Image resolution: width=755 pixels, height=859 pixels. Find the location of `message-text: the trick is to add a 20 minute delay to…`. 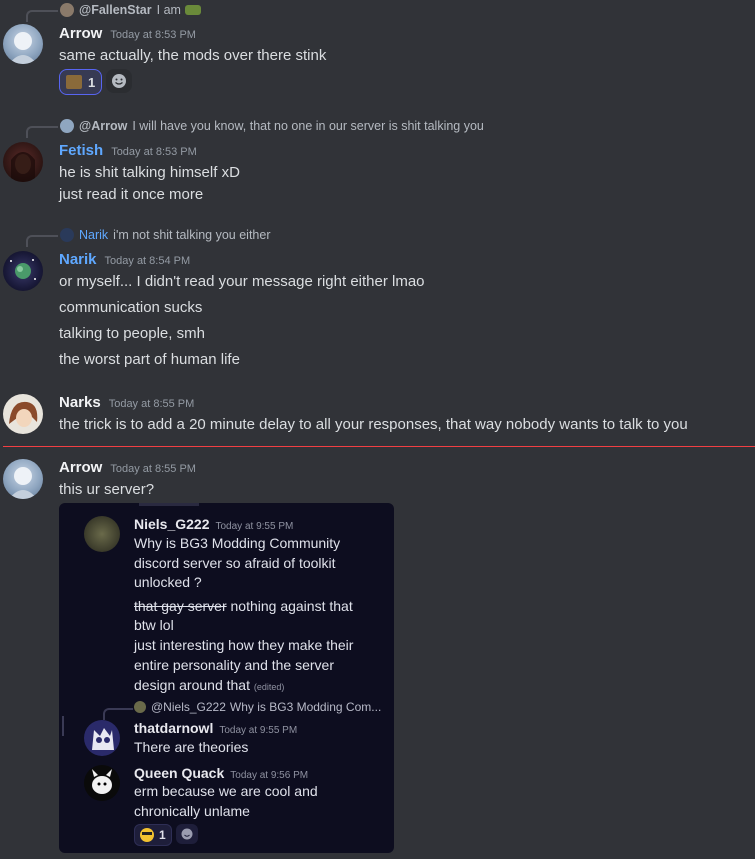

message-text: the trick is to add a 20 minute delay to… is located at coordinates (373, 424).